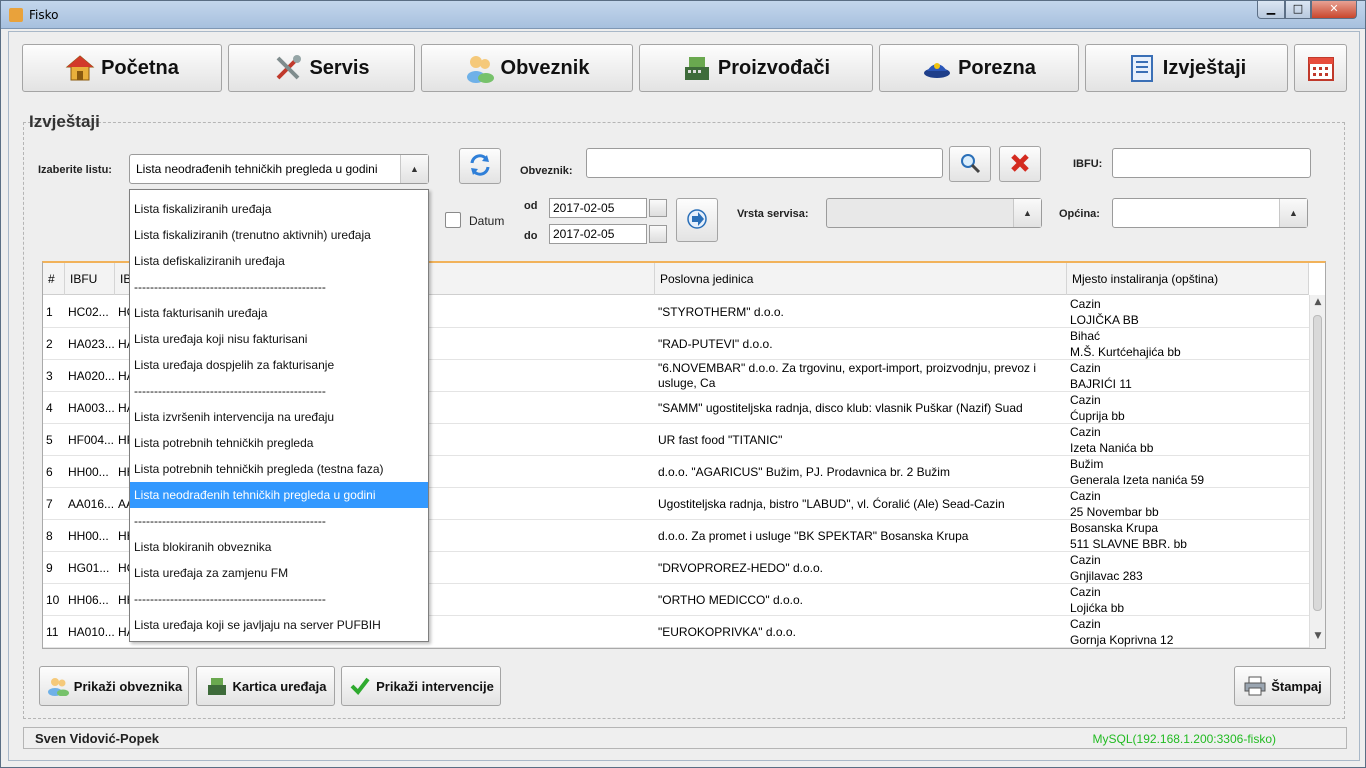 Image resolution: width=1366 pixels, height=768 pixels. Describe the element at coordinates (279, 443) in the screenshot. I see `dropdown-option: Lista potrebnih tehničkih pregleda` at that location.